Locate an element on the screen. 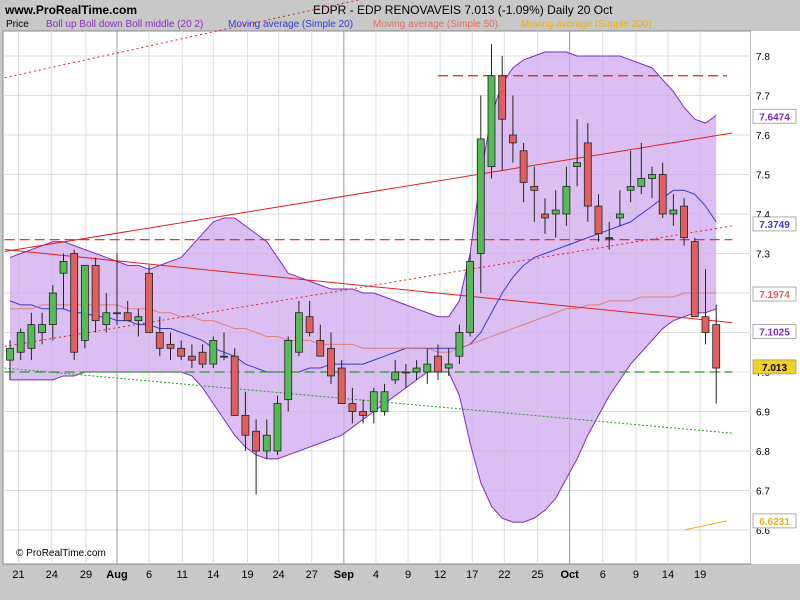  y-tick-label: 7.5 is located at coordinates (763, 176).